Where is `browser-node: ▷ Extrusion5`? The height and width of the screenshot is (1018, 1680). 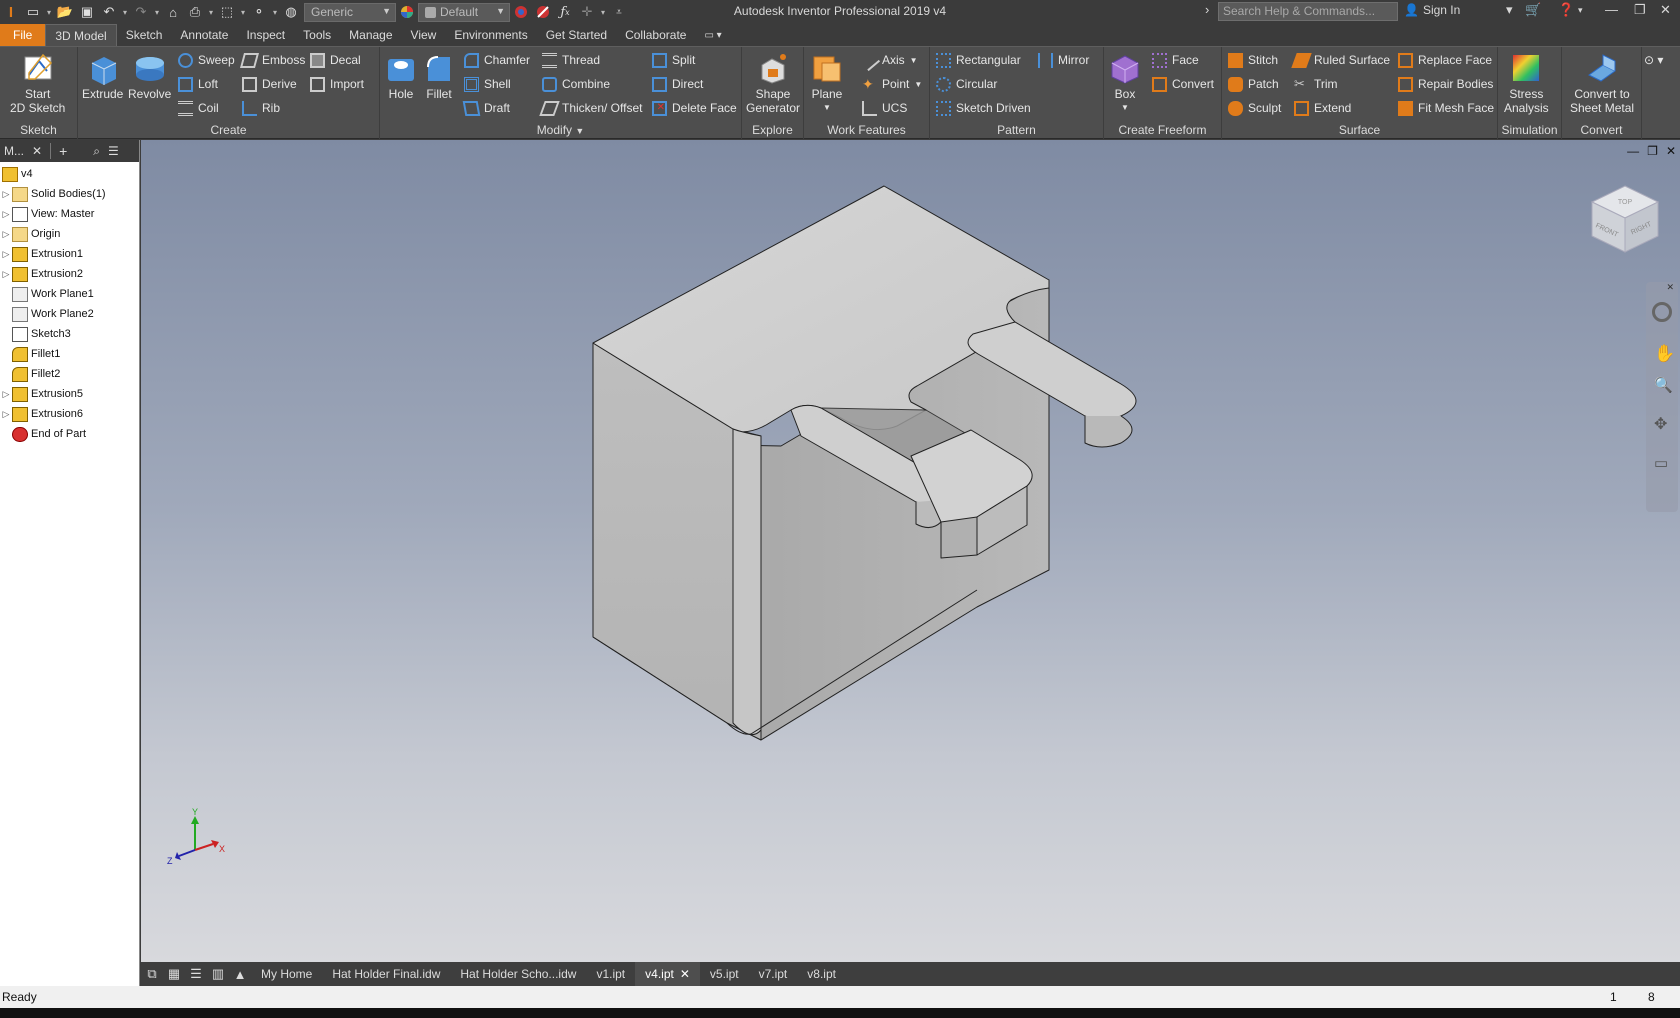 browser-node: ▷ Extrusion5 is located at coordinates (69, 394).